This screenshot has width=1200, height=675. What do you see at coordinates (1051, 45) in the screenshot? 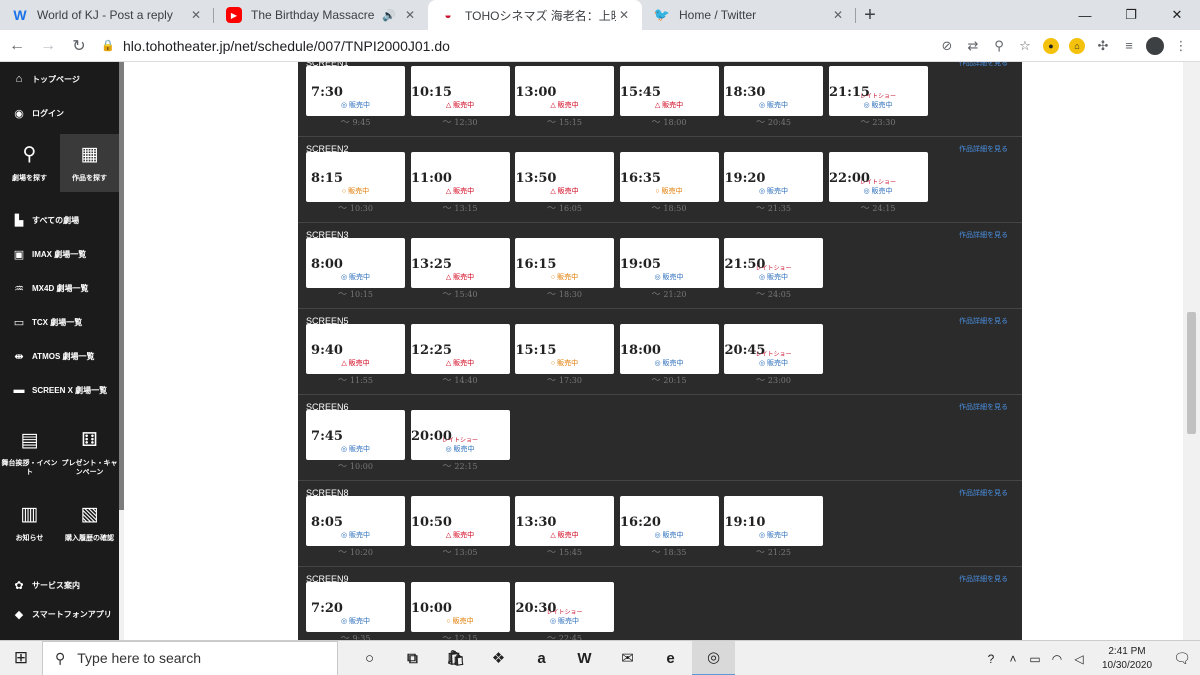
I see `extension-a-icon: ●` at bounding box center [1051, 45].